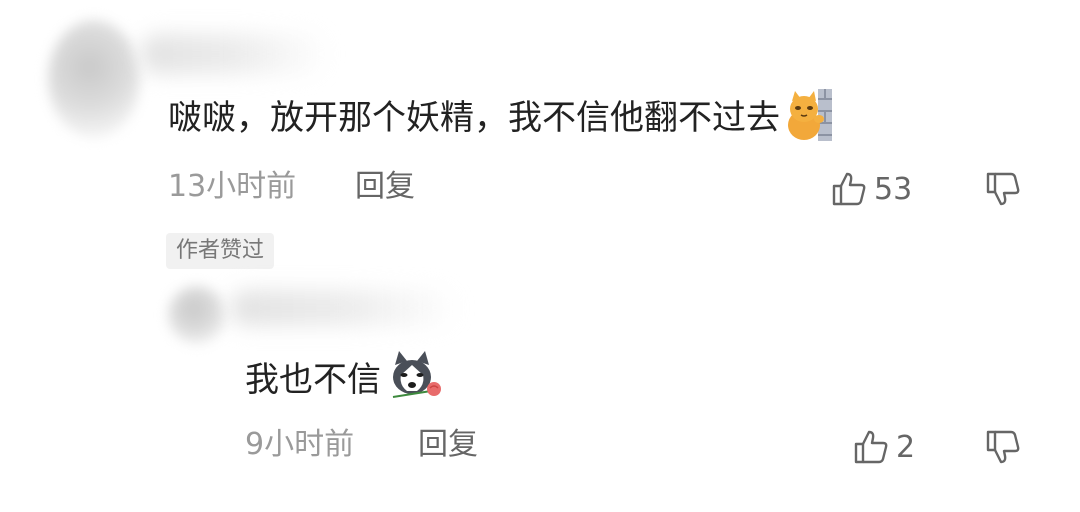 Image resolution: width=1080 pixels, height=512 pixels. Describe the element at coordinates (871, 189) in the screenshot. I see `like-button: 53` at that location.